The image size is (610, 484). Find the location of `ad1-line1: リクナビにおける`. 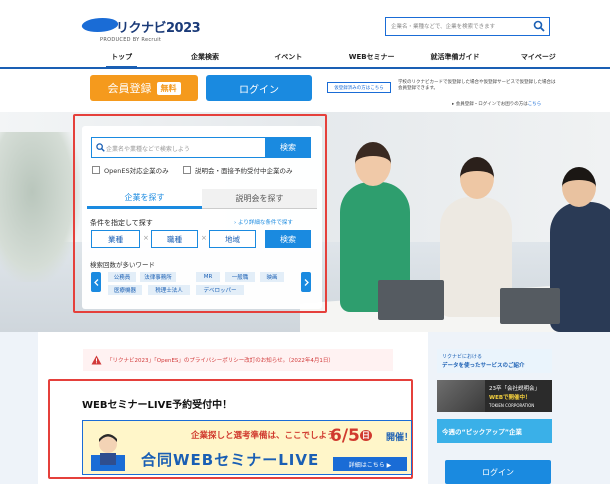

ad1-line1: リクナビにおける is located at coordinates (462, 357).